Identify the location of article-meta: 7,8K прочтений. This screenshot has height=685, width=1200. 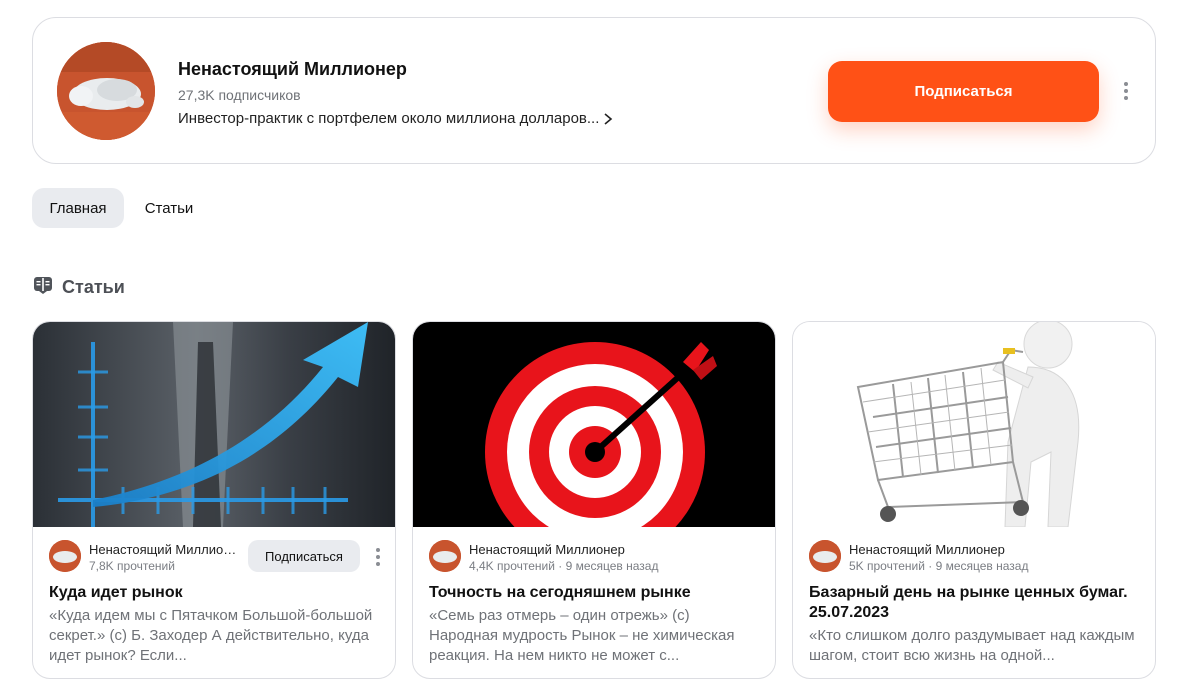
(132, 566).